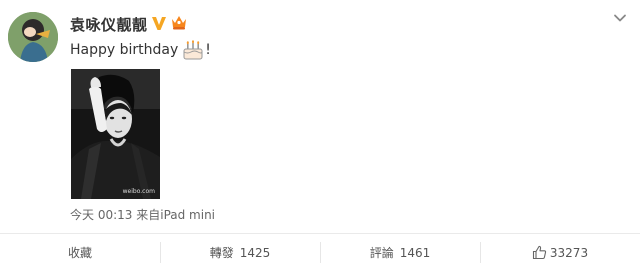 This screenshot has height=271, width=640. What do you see at coordinates (175, 215) in the screenshot?
I see `post-source: 来自iPad mini` at bounding box center [175, 215].